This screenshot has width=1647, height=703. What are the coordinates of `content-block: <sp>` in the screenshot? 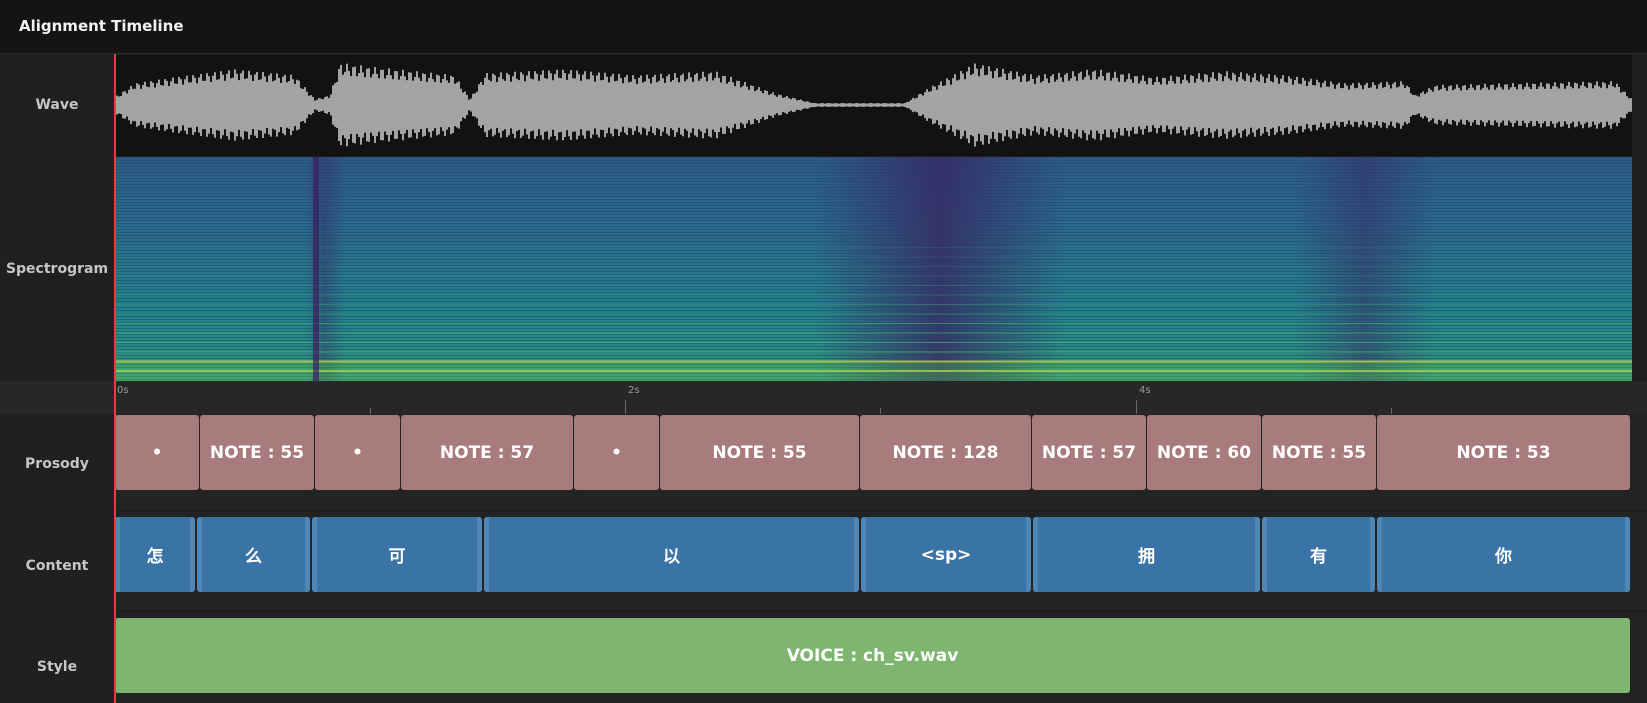 It's located at (946, 554).